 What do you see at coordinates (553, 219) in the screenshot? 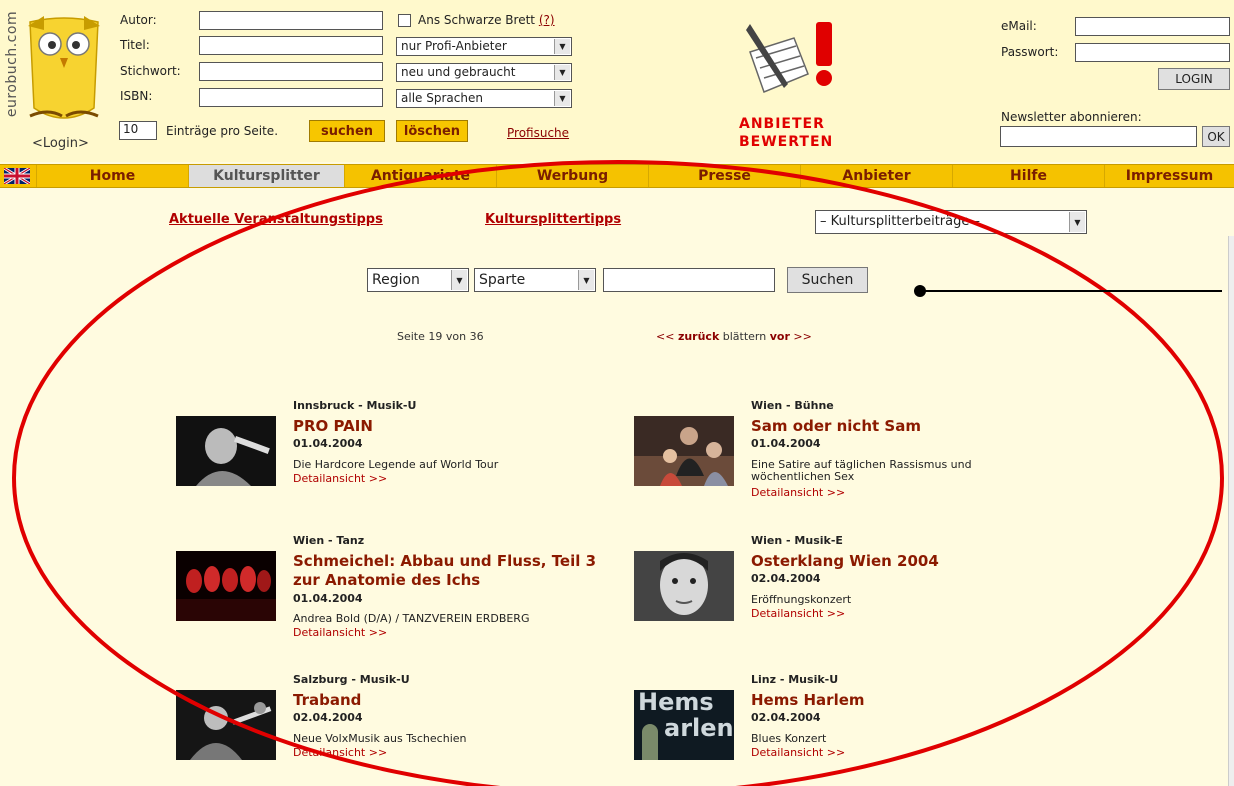
I see `tips-link: Kultursplittertipps` at bounding box center [553, 219].